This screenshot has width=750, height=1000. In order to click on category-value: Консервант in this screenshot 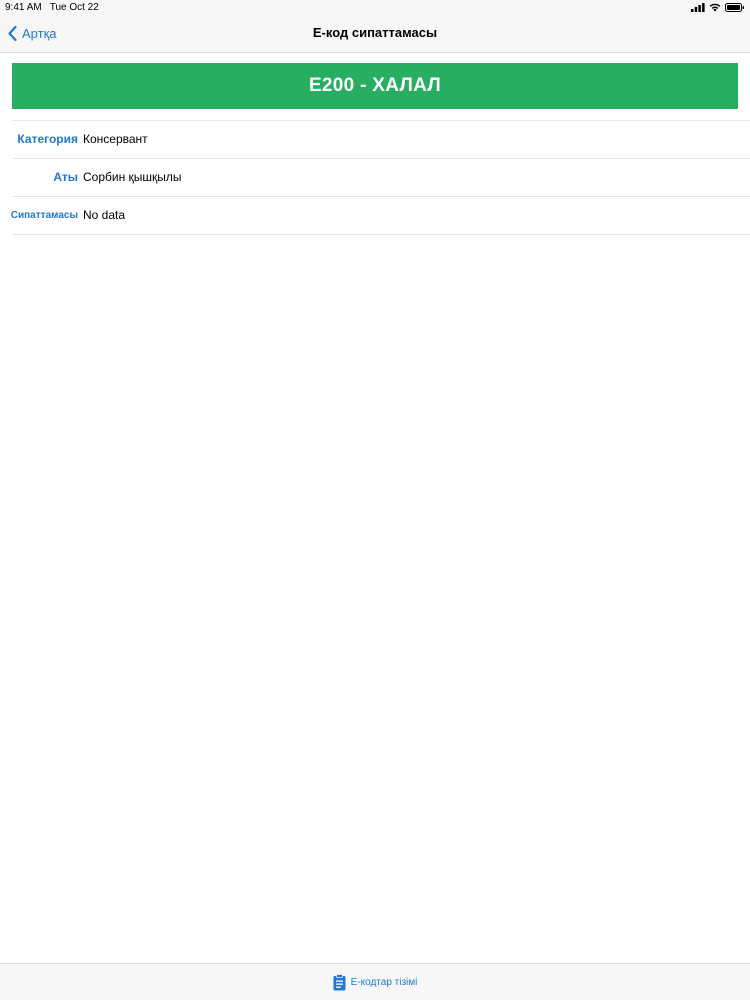, I will do `click(115, 139)`.